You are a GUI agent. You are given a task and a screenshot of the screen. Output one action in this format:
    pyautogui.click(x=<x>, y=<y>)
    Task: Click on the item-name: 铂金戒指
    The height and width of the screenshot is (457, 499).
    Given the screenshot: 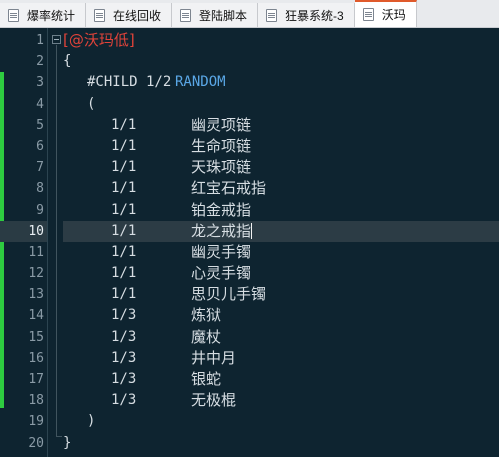 What is the action you would take?
    pyautogui.click(x=221, y=209)
    